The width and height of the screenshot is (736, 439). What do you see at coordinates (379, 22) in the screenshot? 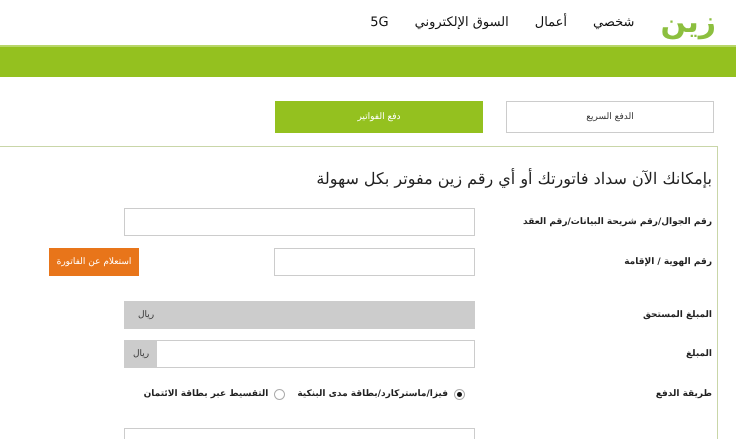
I see `nav-link: 5G` at bounding box center [379, 22].